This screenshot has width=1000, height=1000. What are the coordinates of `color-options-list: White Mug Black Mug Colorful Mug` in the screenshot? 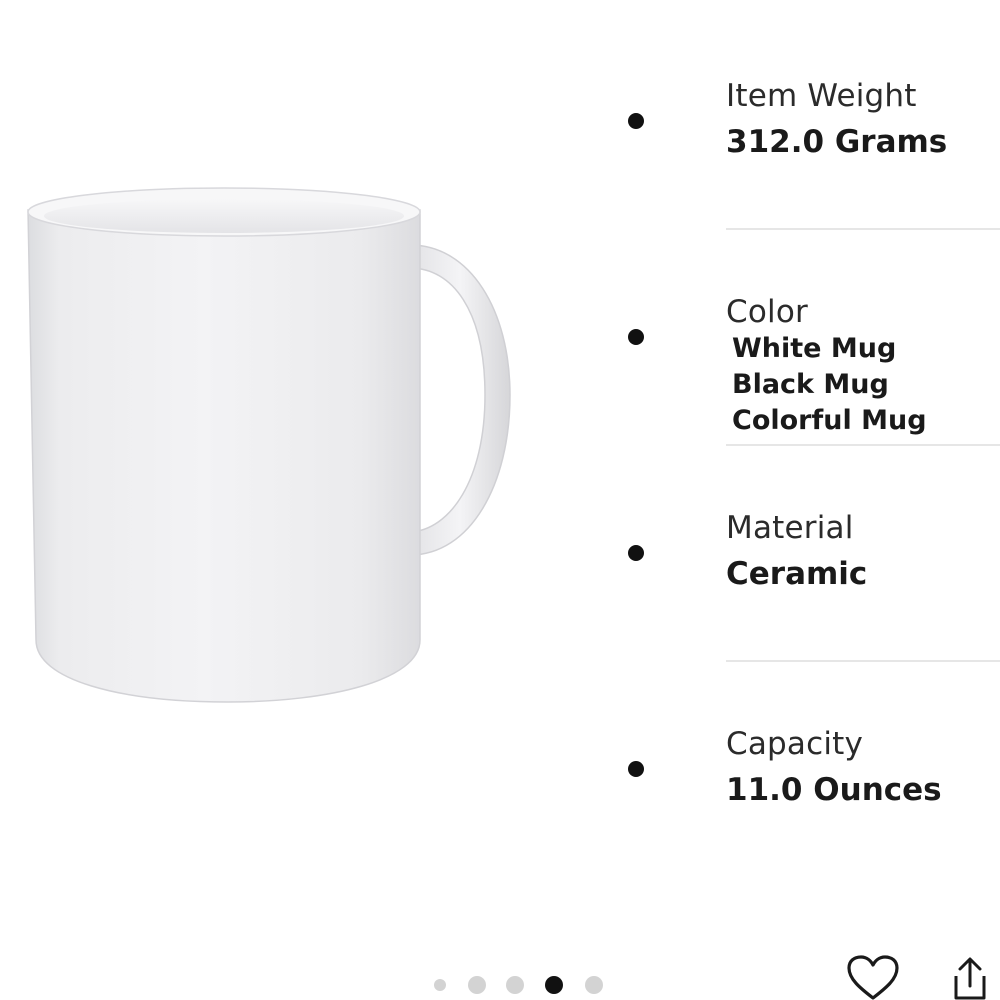 It's located at (829, 385).